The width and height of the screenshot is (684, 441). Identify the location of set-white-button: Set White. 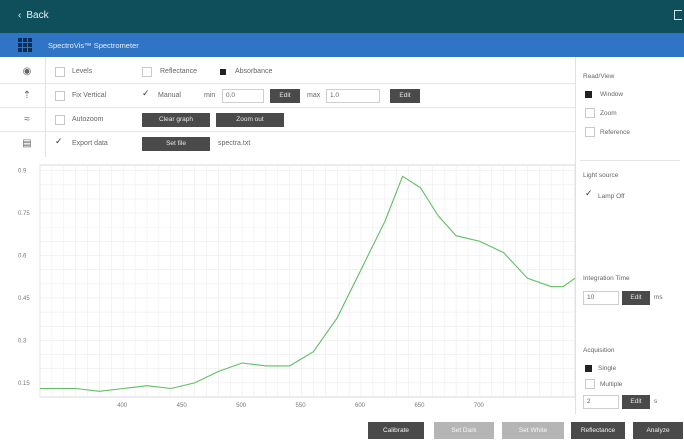
(533, 430).